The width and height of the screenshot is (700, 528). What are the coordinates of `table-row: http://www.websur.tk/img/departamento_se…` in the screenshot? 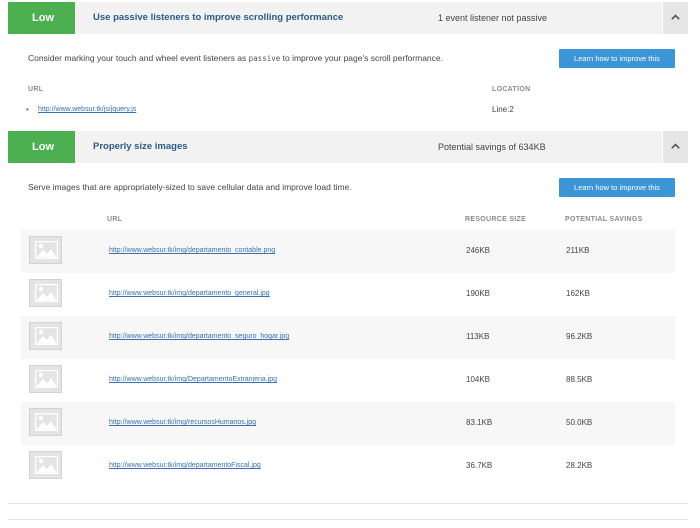 It's located at (348, 337).